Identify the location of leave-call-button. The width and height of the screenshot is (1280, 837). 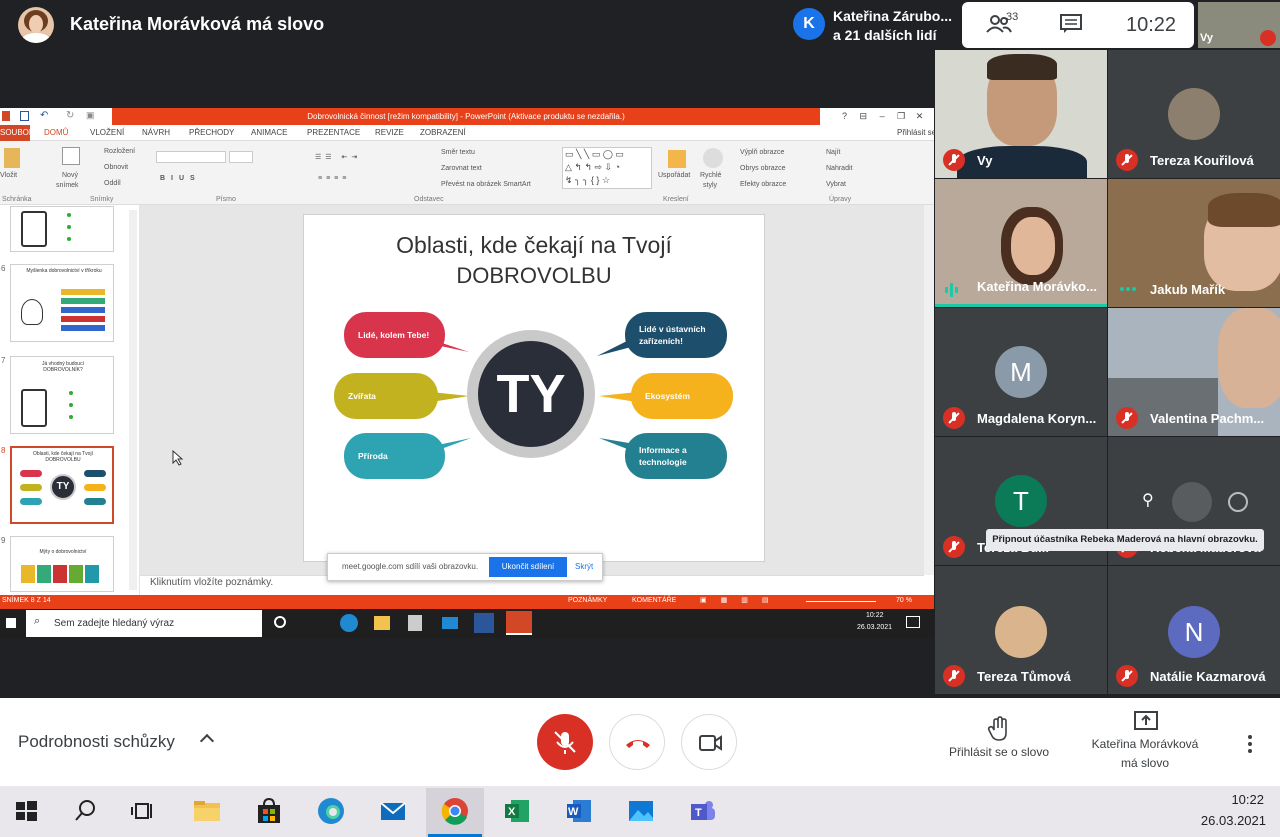
(637, 742).